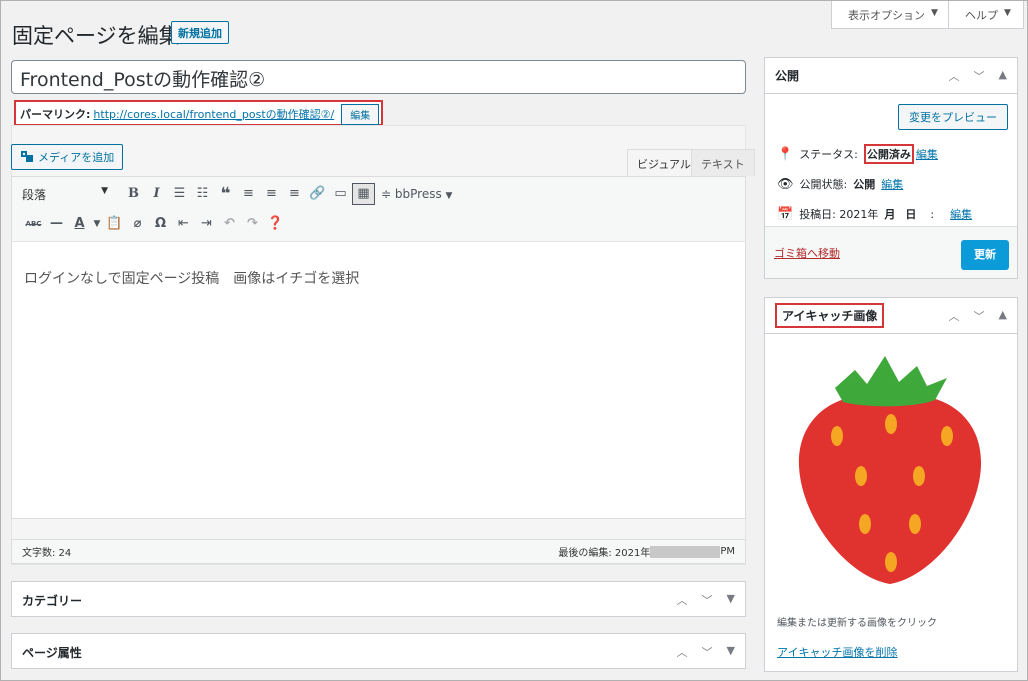  I want to click on align-center-icon: ≡, so click(271, 194).